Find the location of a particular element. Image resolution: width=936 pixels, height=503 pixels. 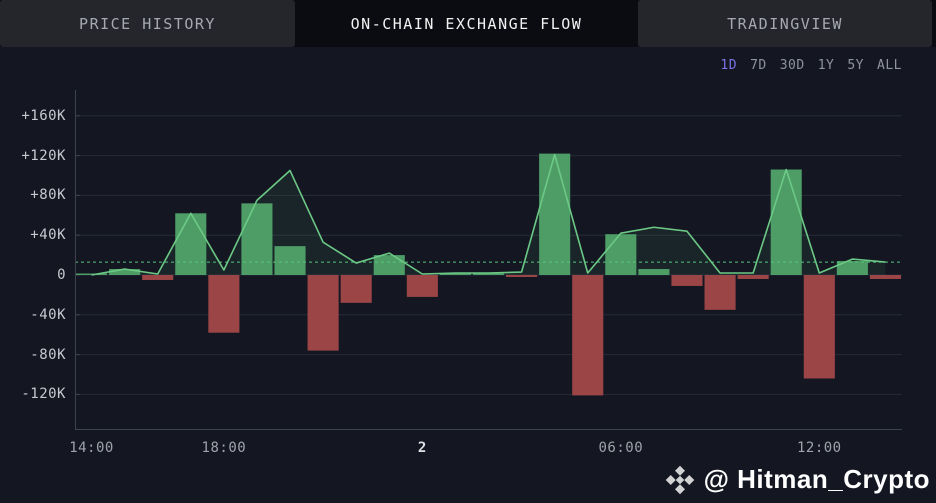

y-tick-label: +80K is located at coordinates (48, 195).